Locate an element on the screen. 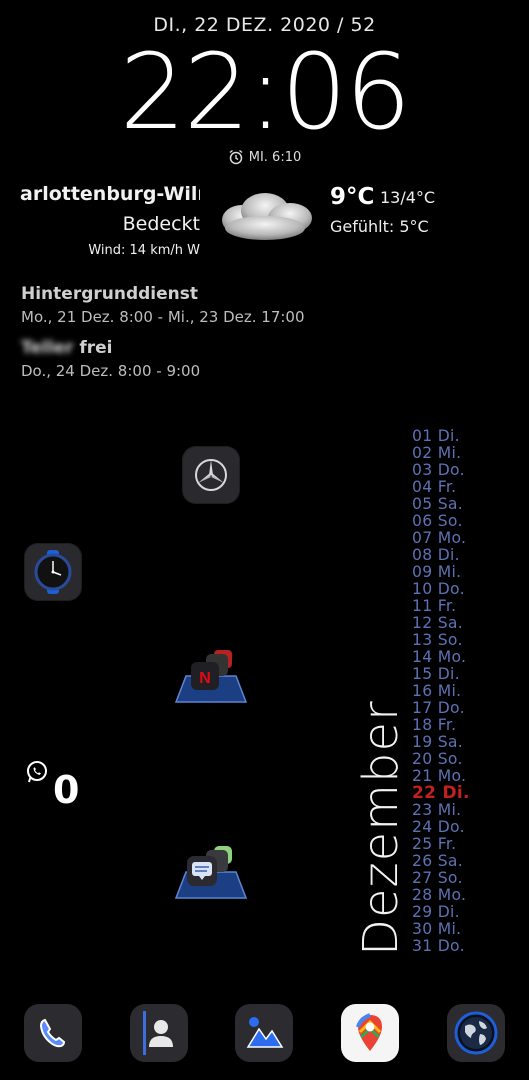  cloud-icon is located at coordinates (265, 216).